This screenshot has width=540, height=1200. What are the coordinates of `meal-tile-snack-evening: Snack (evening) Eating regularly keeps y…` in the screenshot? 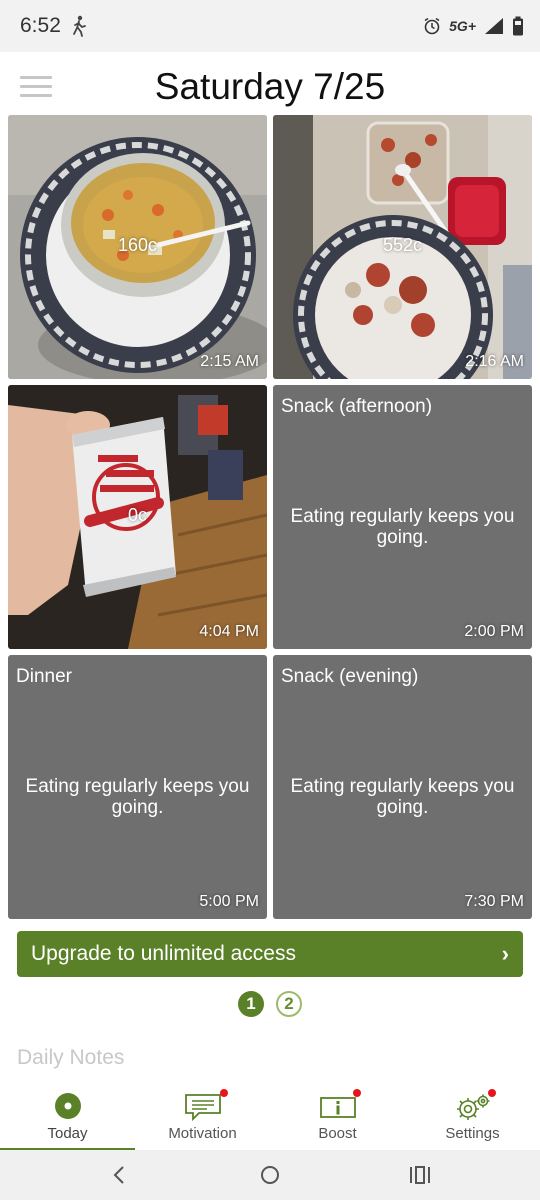 It's located at (402, 787).